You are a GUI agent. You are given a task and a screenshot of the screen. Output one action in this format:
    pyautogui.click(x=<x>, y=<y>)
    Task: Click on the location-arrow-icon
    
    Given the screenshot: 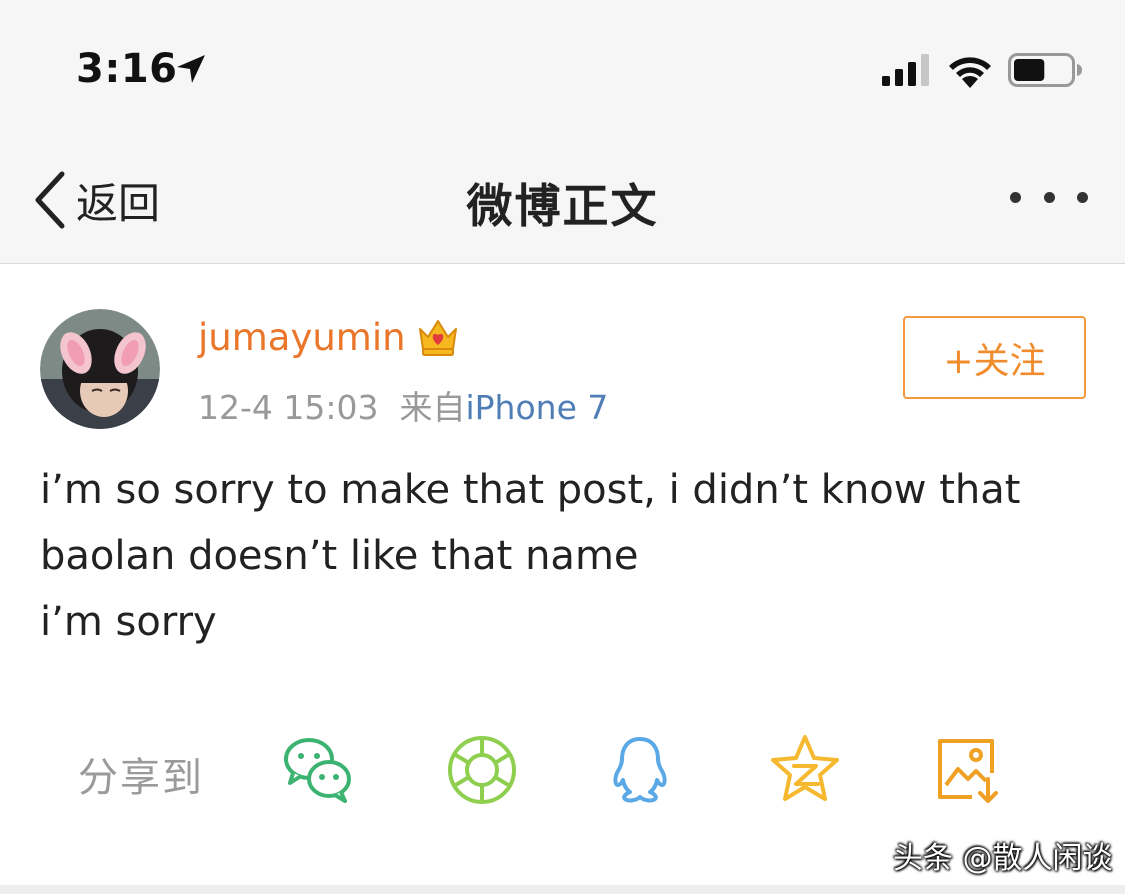 What is the action you would take?
    pyautogui.click(x=191, y=69)
    